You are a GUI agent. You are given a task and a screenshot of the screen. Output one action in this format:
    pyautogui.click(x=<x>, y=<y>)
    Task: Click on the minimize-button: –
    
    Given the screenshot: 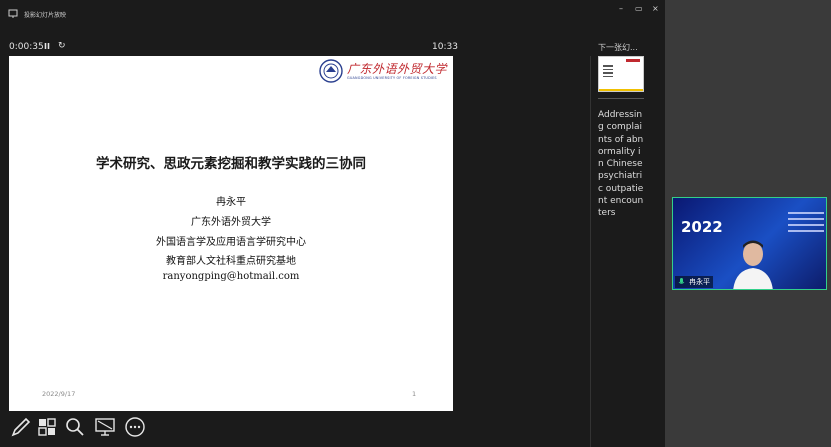 What is the action you would take?
    pyautogui.click(x=621, y=8)
    